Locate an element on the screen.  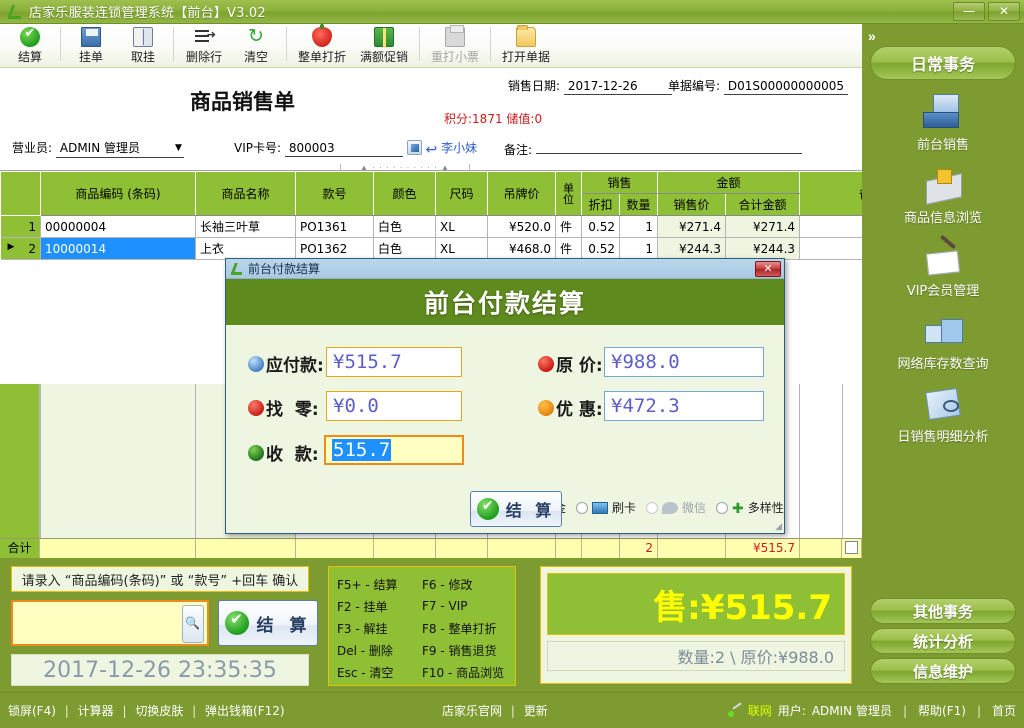
grid-header-qty: 数量 is located at coordinates (638, 204).